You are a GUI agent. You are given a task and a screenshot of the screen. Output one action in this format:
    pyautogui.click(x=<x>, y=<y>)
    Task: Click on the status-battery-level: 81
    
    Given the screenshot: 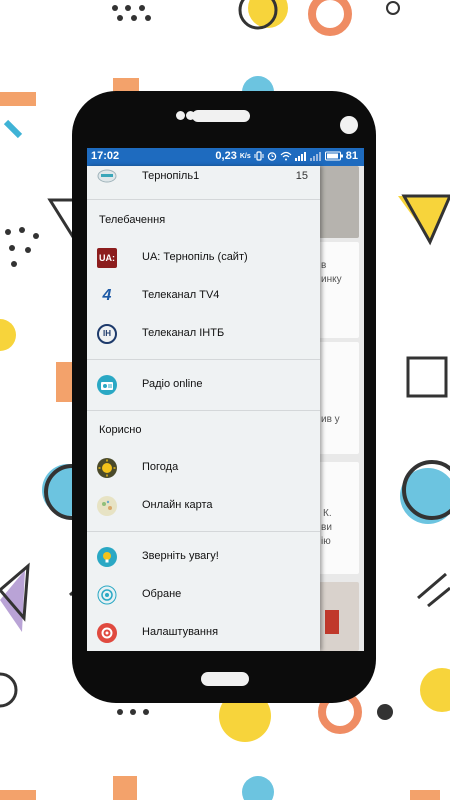 What is the action you would take?
    pyautogui.click(x=351, y=156)
    